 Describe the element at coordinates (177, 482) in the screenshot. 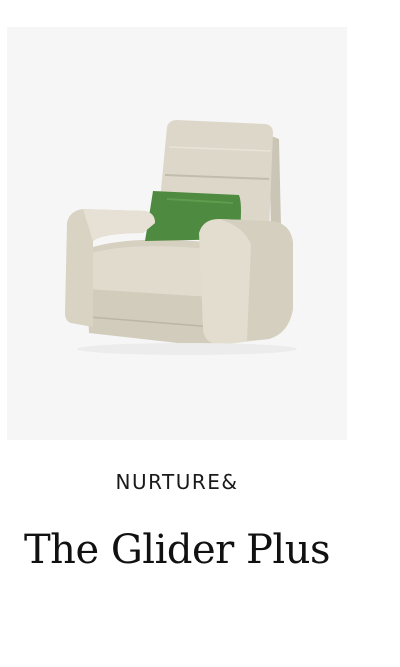

I see `brand-name: NURTURE&` at that location.